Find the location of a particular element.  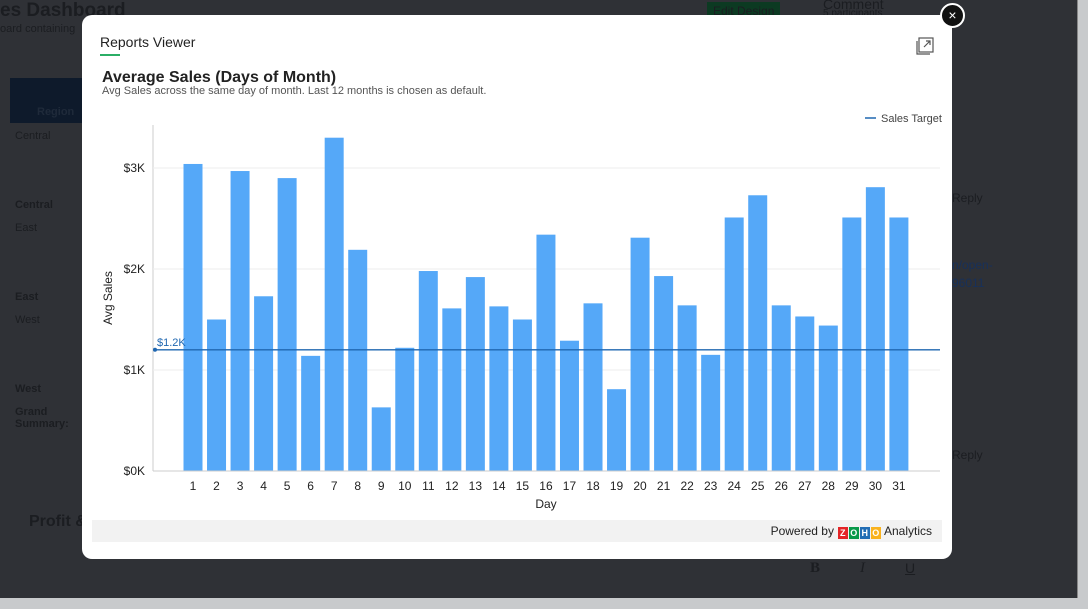

x-tick-label: 27 is located at coordinates (805, 486).